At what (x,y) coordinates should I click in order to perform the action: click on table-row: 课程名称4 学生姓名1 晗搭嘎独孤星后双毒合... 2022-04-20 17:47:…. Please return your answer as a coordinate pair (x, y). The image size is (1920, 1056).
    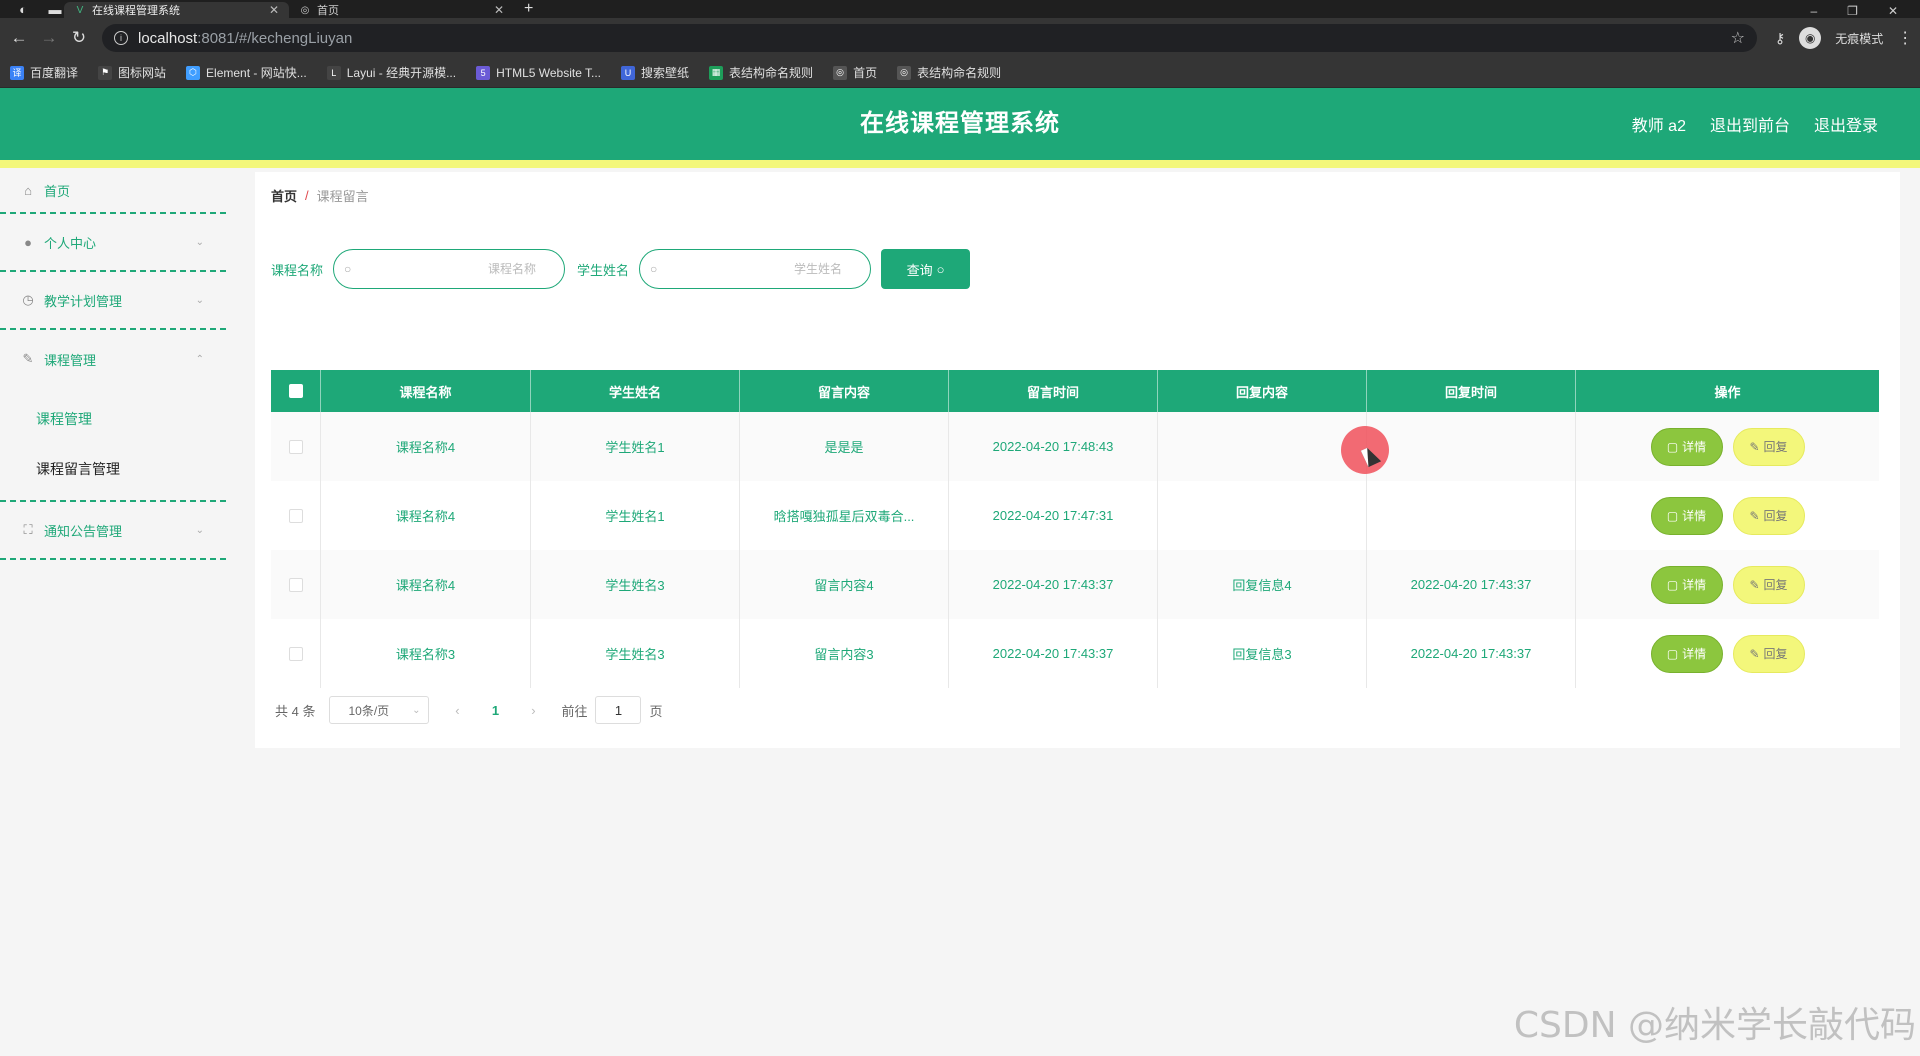
    Looking at the image, I should click on (1075, 515).